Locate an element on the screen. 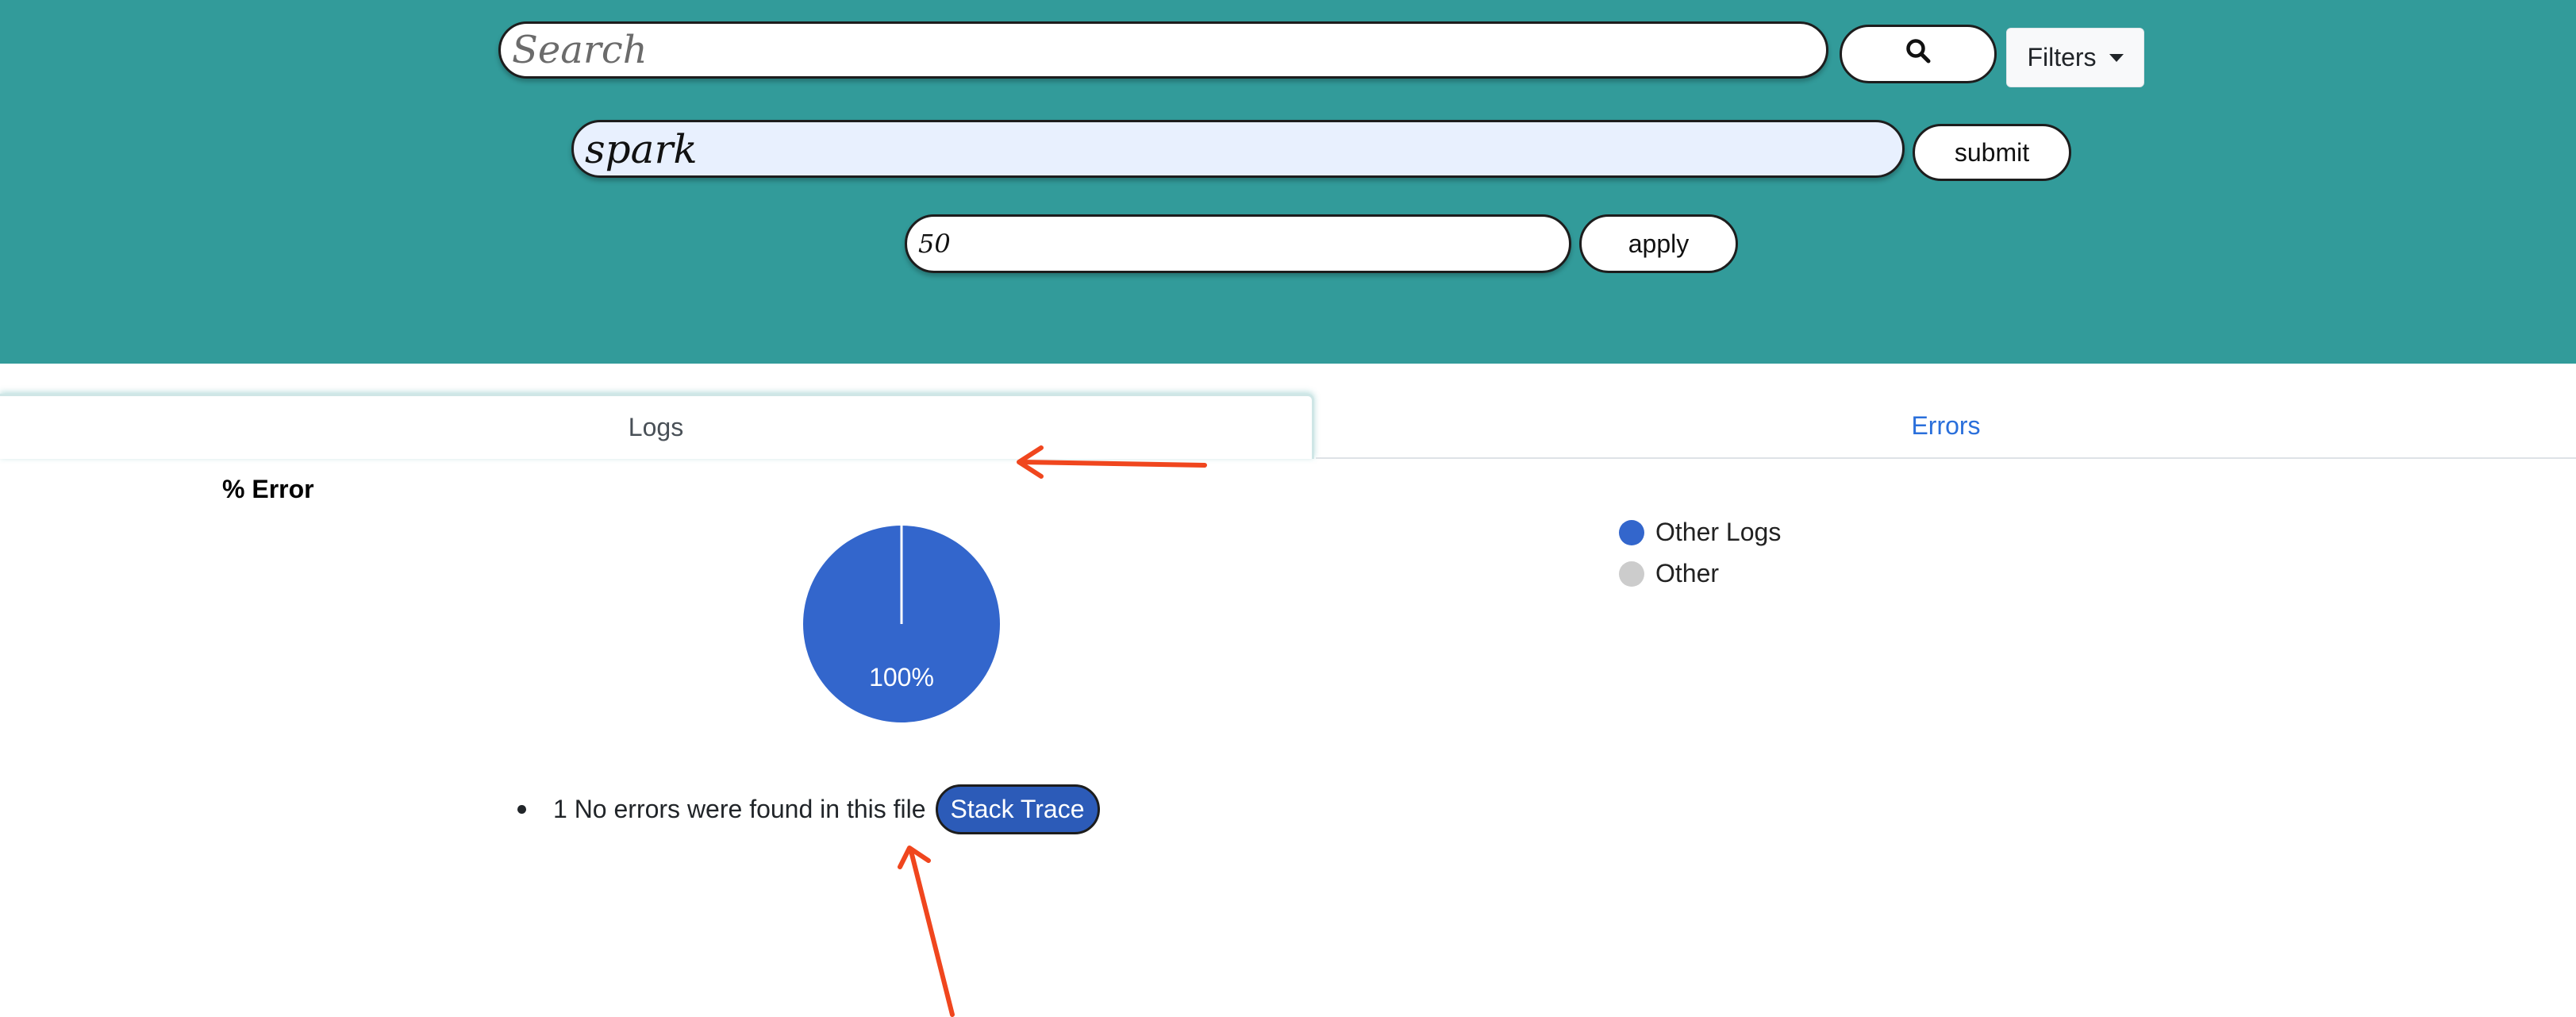  legend-item-other: Other is located at coordinates (1669, 573).